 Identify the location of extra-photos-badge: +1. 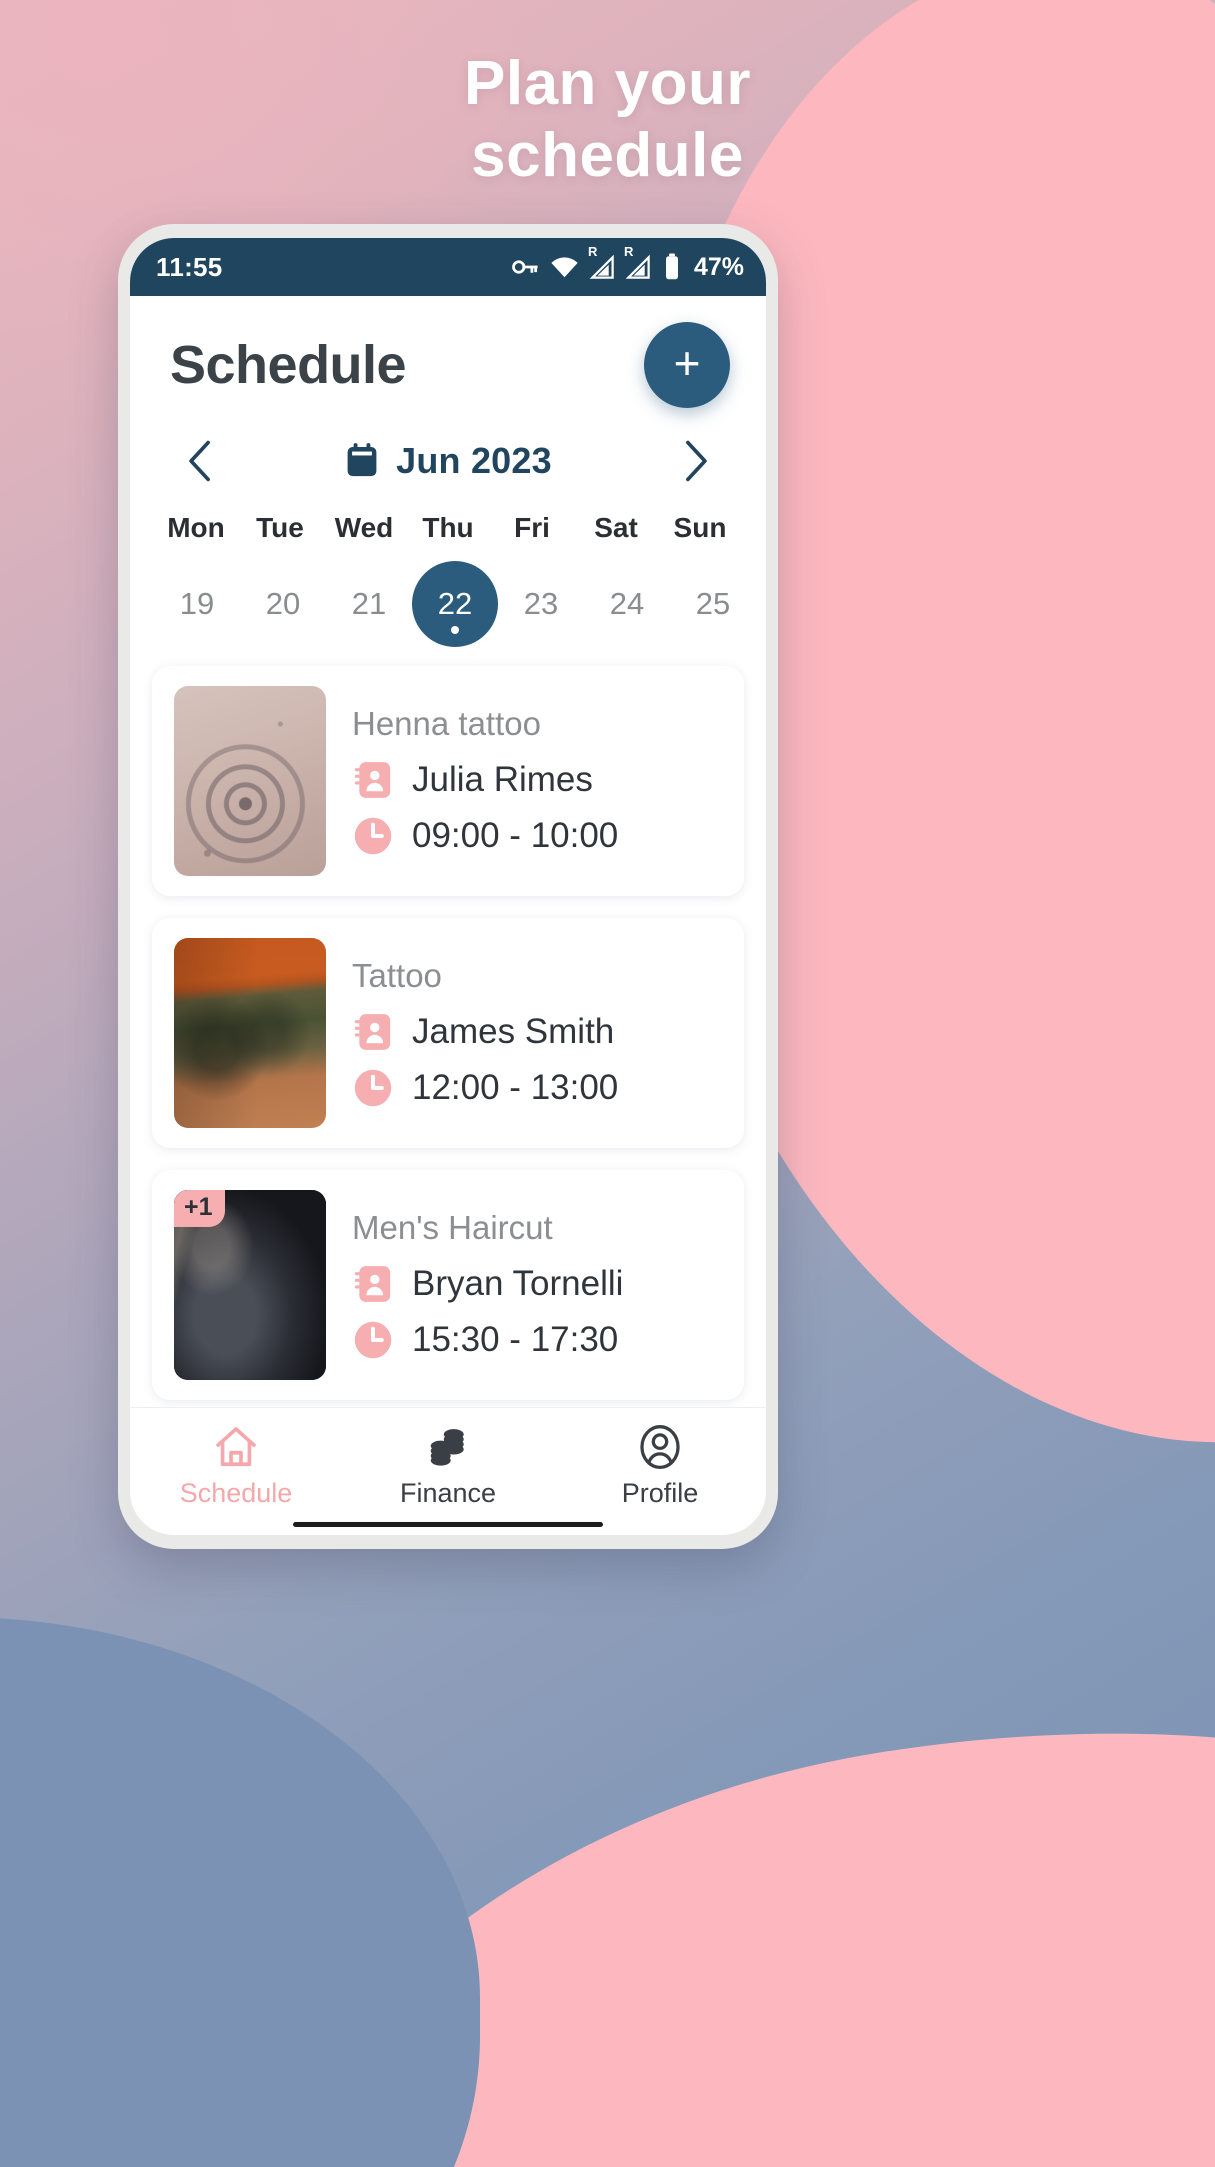
(199, 1208).